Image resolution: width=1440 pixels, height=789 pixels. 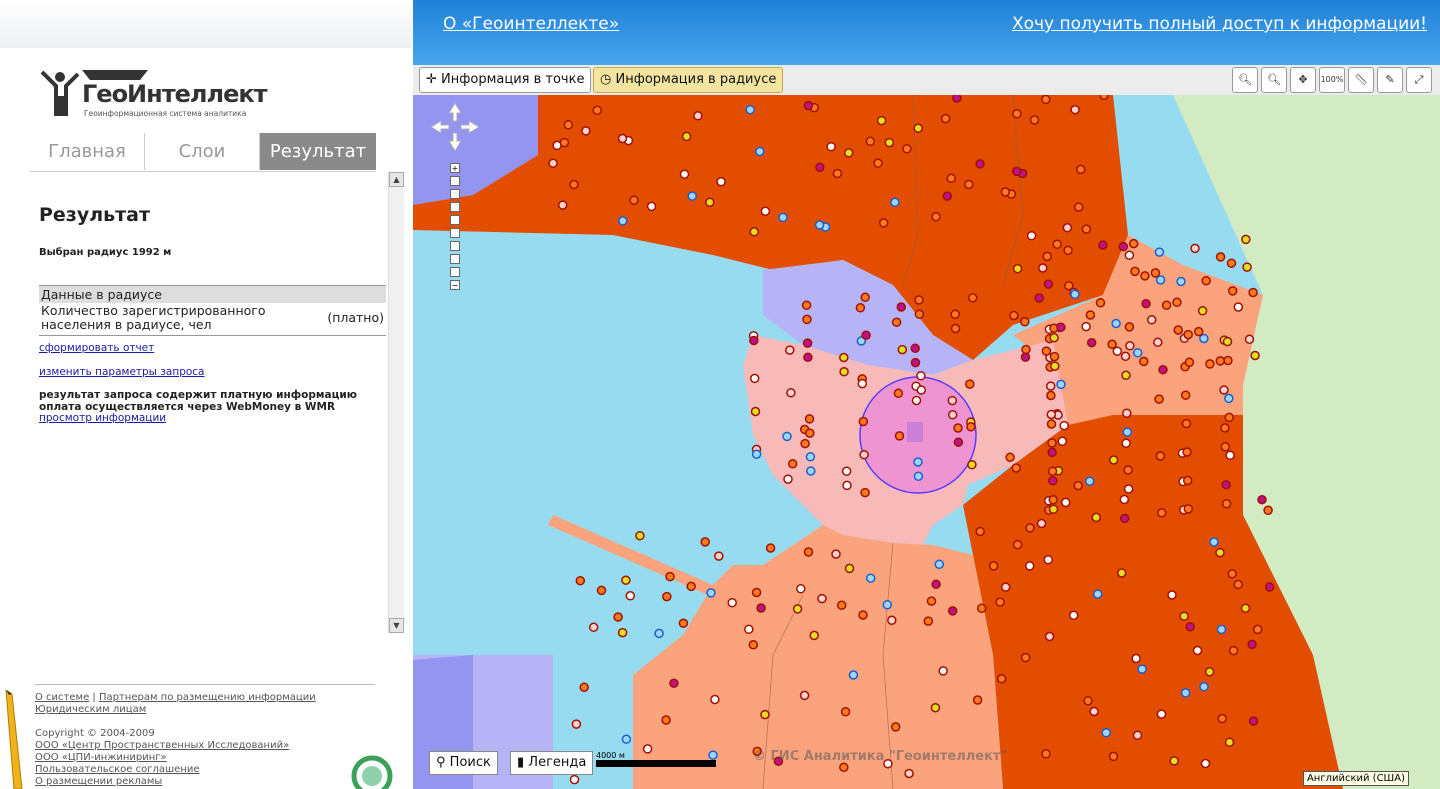 What do you see at coordinates (202, 151) in the screenshot?
I see `tab-layers: Слои` at bounding box center [202, 151].